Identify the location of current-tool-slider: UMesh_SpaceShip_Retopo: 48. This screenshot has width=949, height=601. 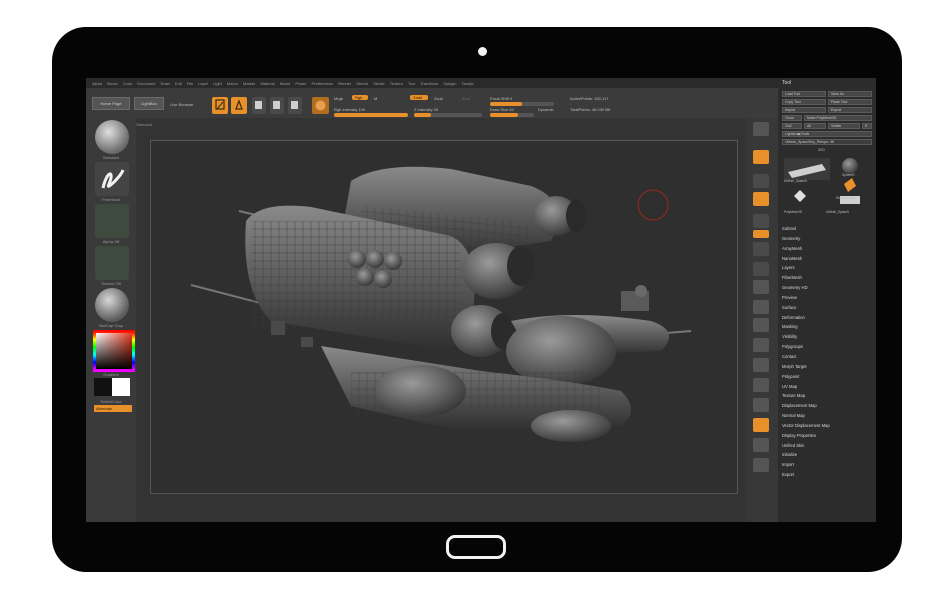
(827, 142).